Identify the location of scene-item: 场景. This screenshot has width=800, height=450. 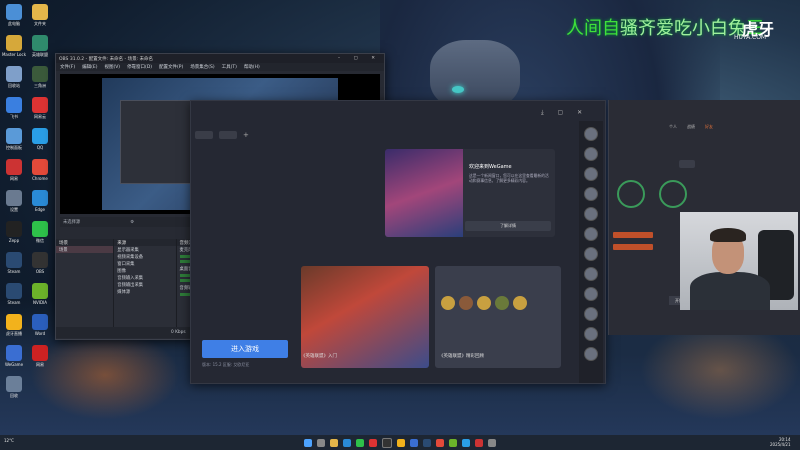
(85, 249).